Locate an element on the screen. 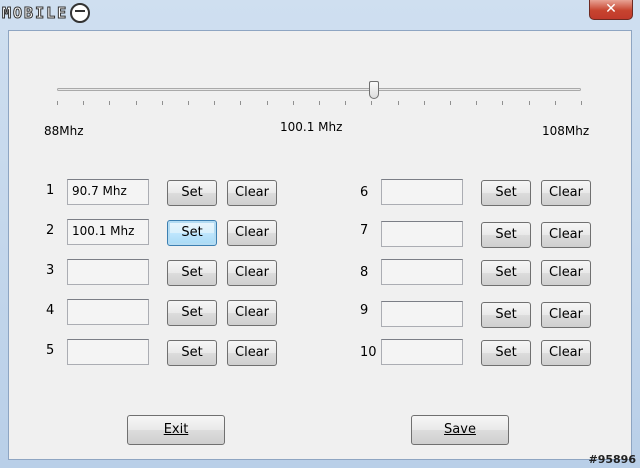 This screenshot has width=640, height=468. preset-4-clear-button: Clear is located at coordinates (252, 313).